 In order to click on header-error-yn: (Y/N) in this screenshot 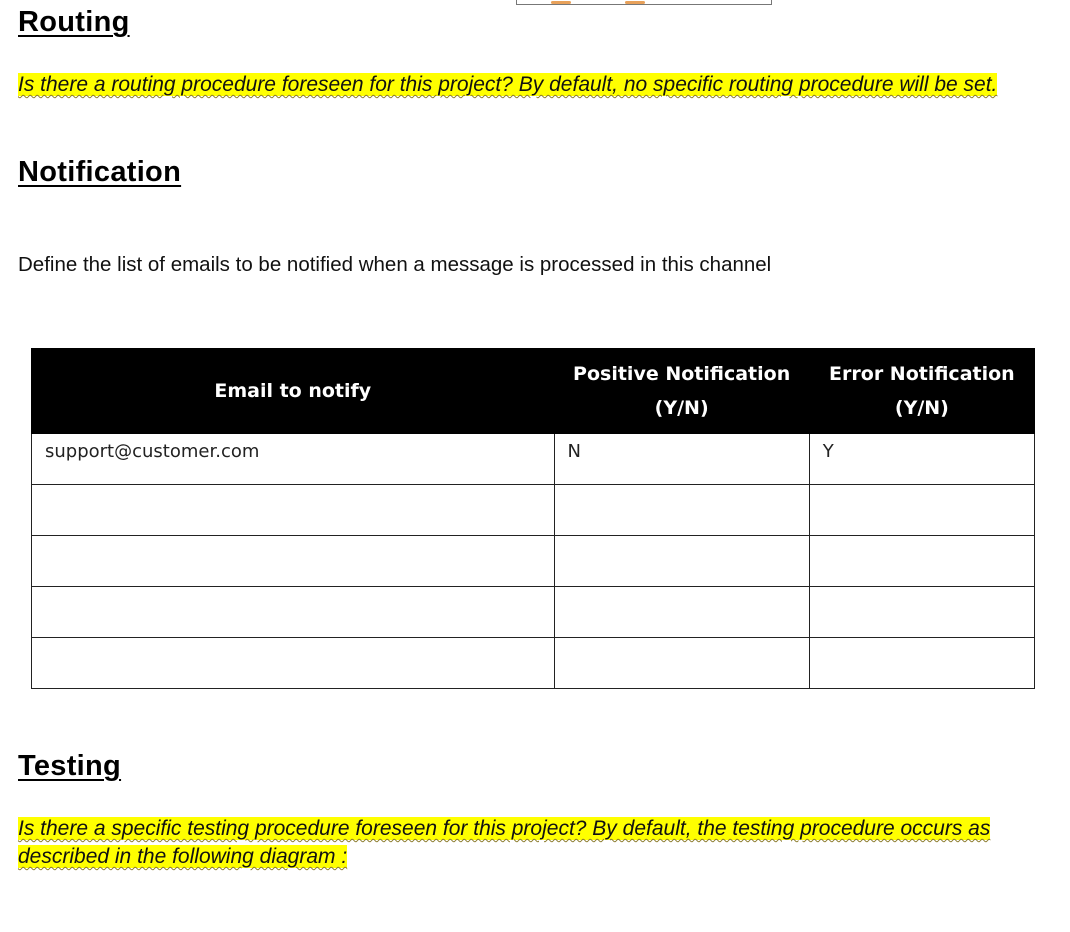, I will do `click(921, 408)`.